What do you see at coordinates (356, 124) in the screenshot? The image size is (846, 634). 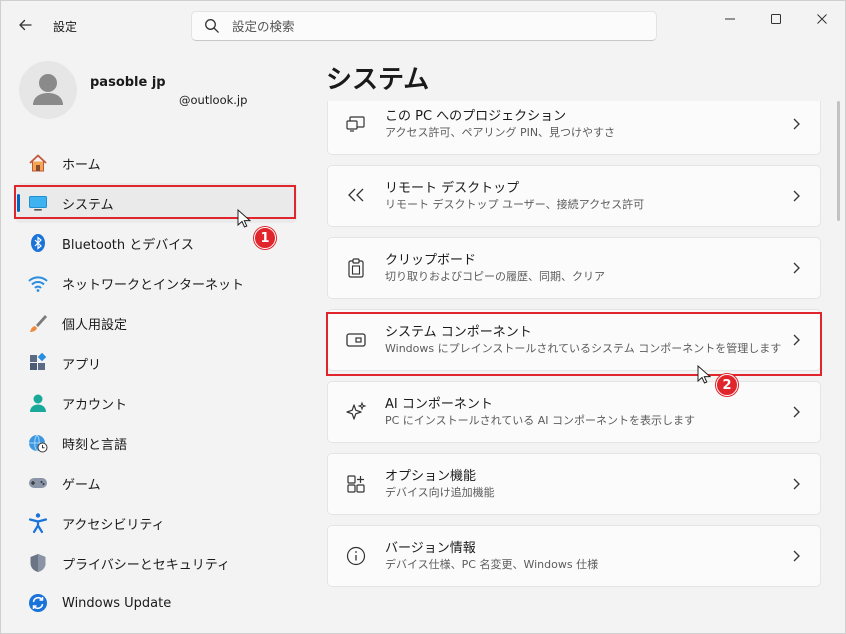 I see `projection-icon` at bounding box center [356, 124].